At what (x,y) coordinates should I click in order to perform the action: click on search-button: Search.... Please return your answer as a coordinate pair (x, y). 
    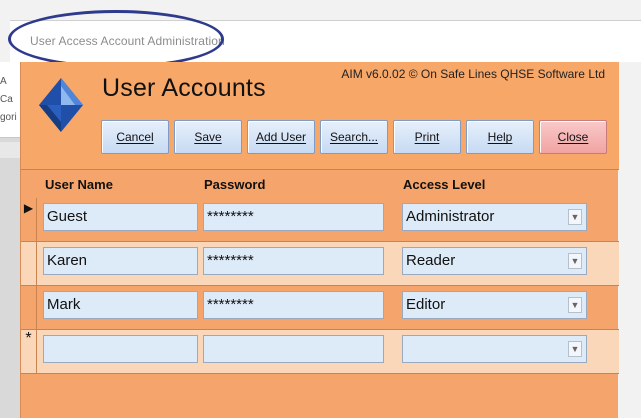
    Looking at the image, I should click on (354, 137).